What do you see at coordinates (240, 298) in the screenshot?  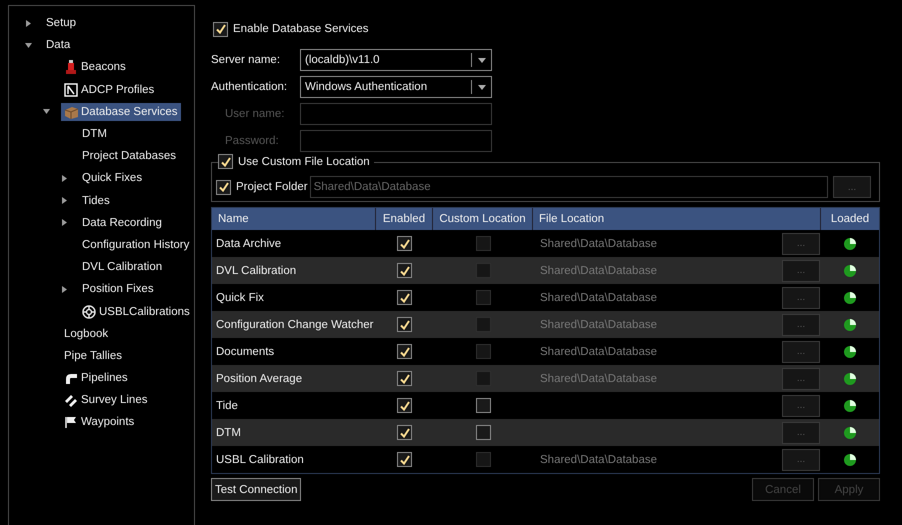 I see `table-cell-text: Quick Fix` at bounding box center [240, 298].